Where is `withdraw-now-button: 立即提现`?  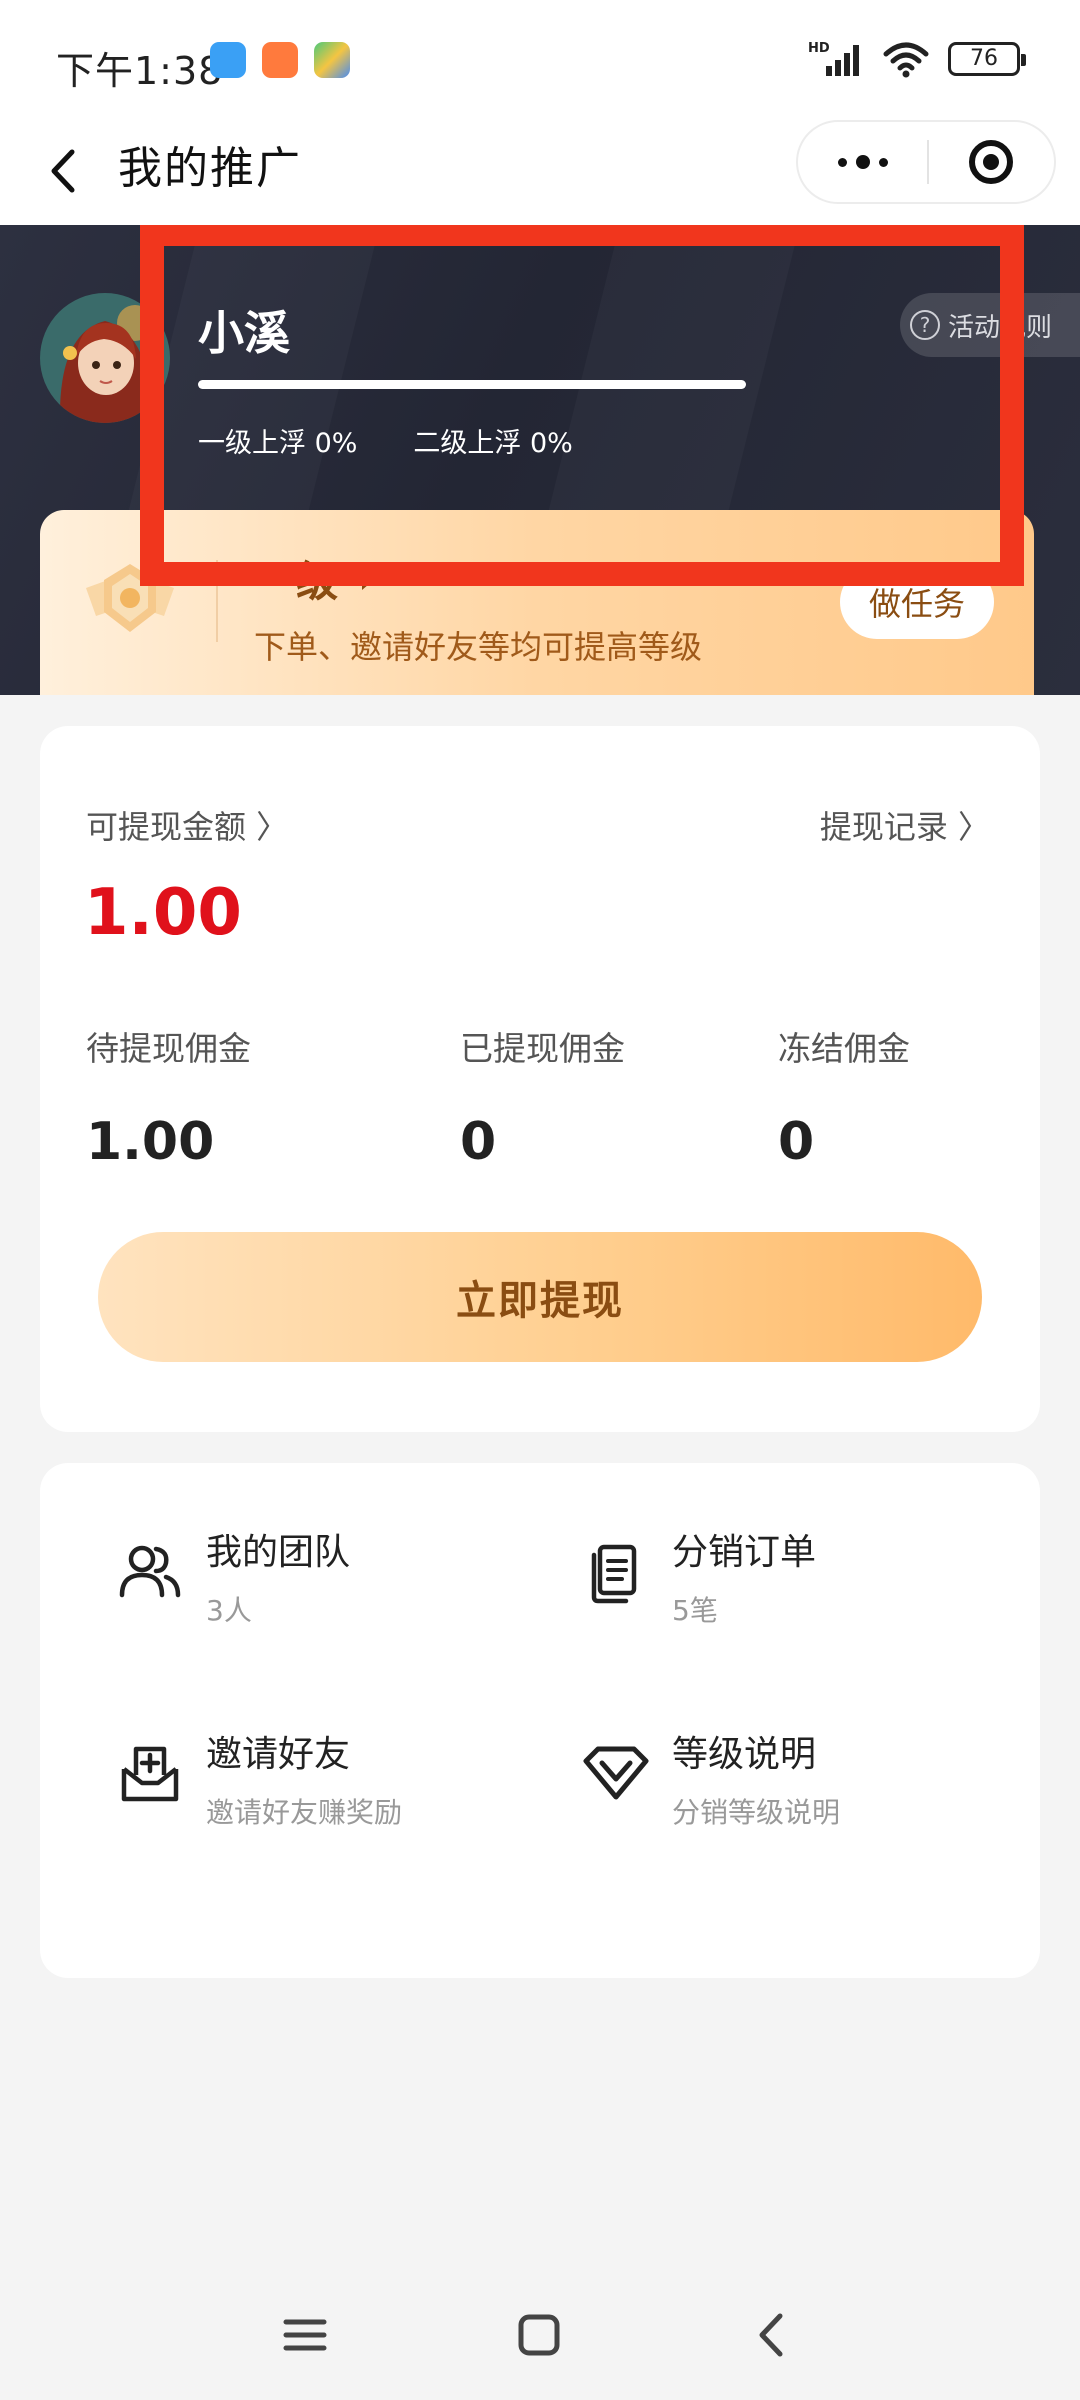 withdraw-now-button: 立即提现 is located at coordinates (540, 1297).